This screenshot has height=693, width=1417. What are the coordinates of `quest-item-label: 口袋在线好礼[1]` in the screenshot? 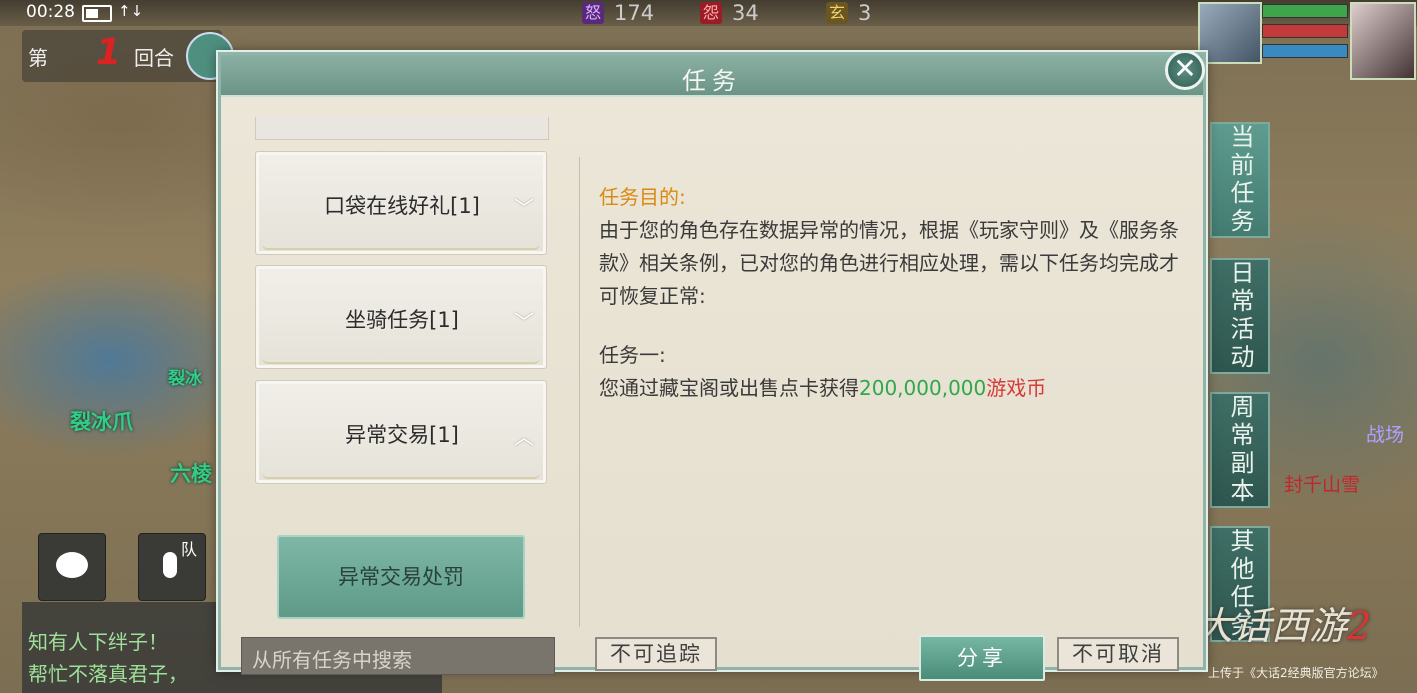 It's located at (402, 206).